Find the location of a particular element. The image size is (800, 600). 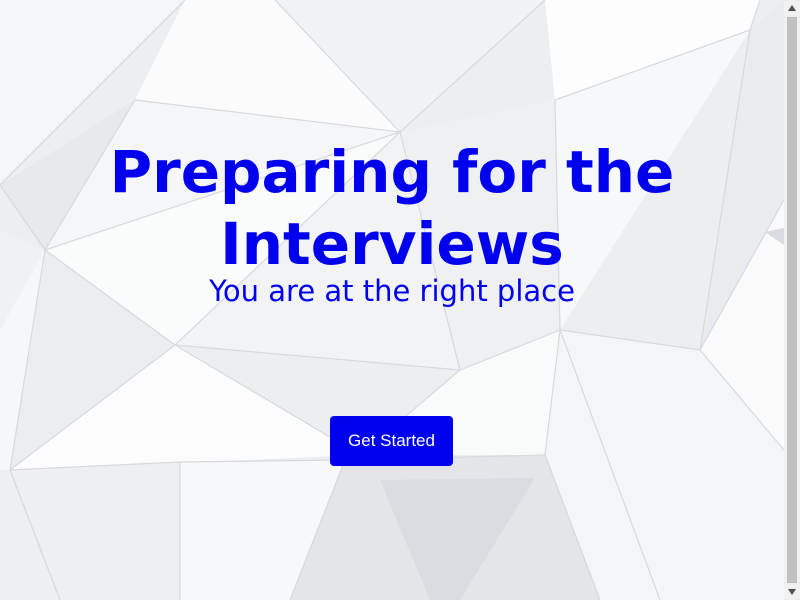

get-started-button: Get Started is located at coordinates (391, 441).